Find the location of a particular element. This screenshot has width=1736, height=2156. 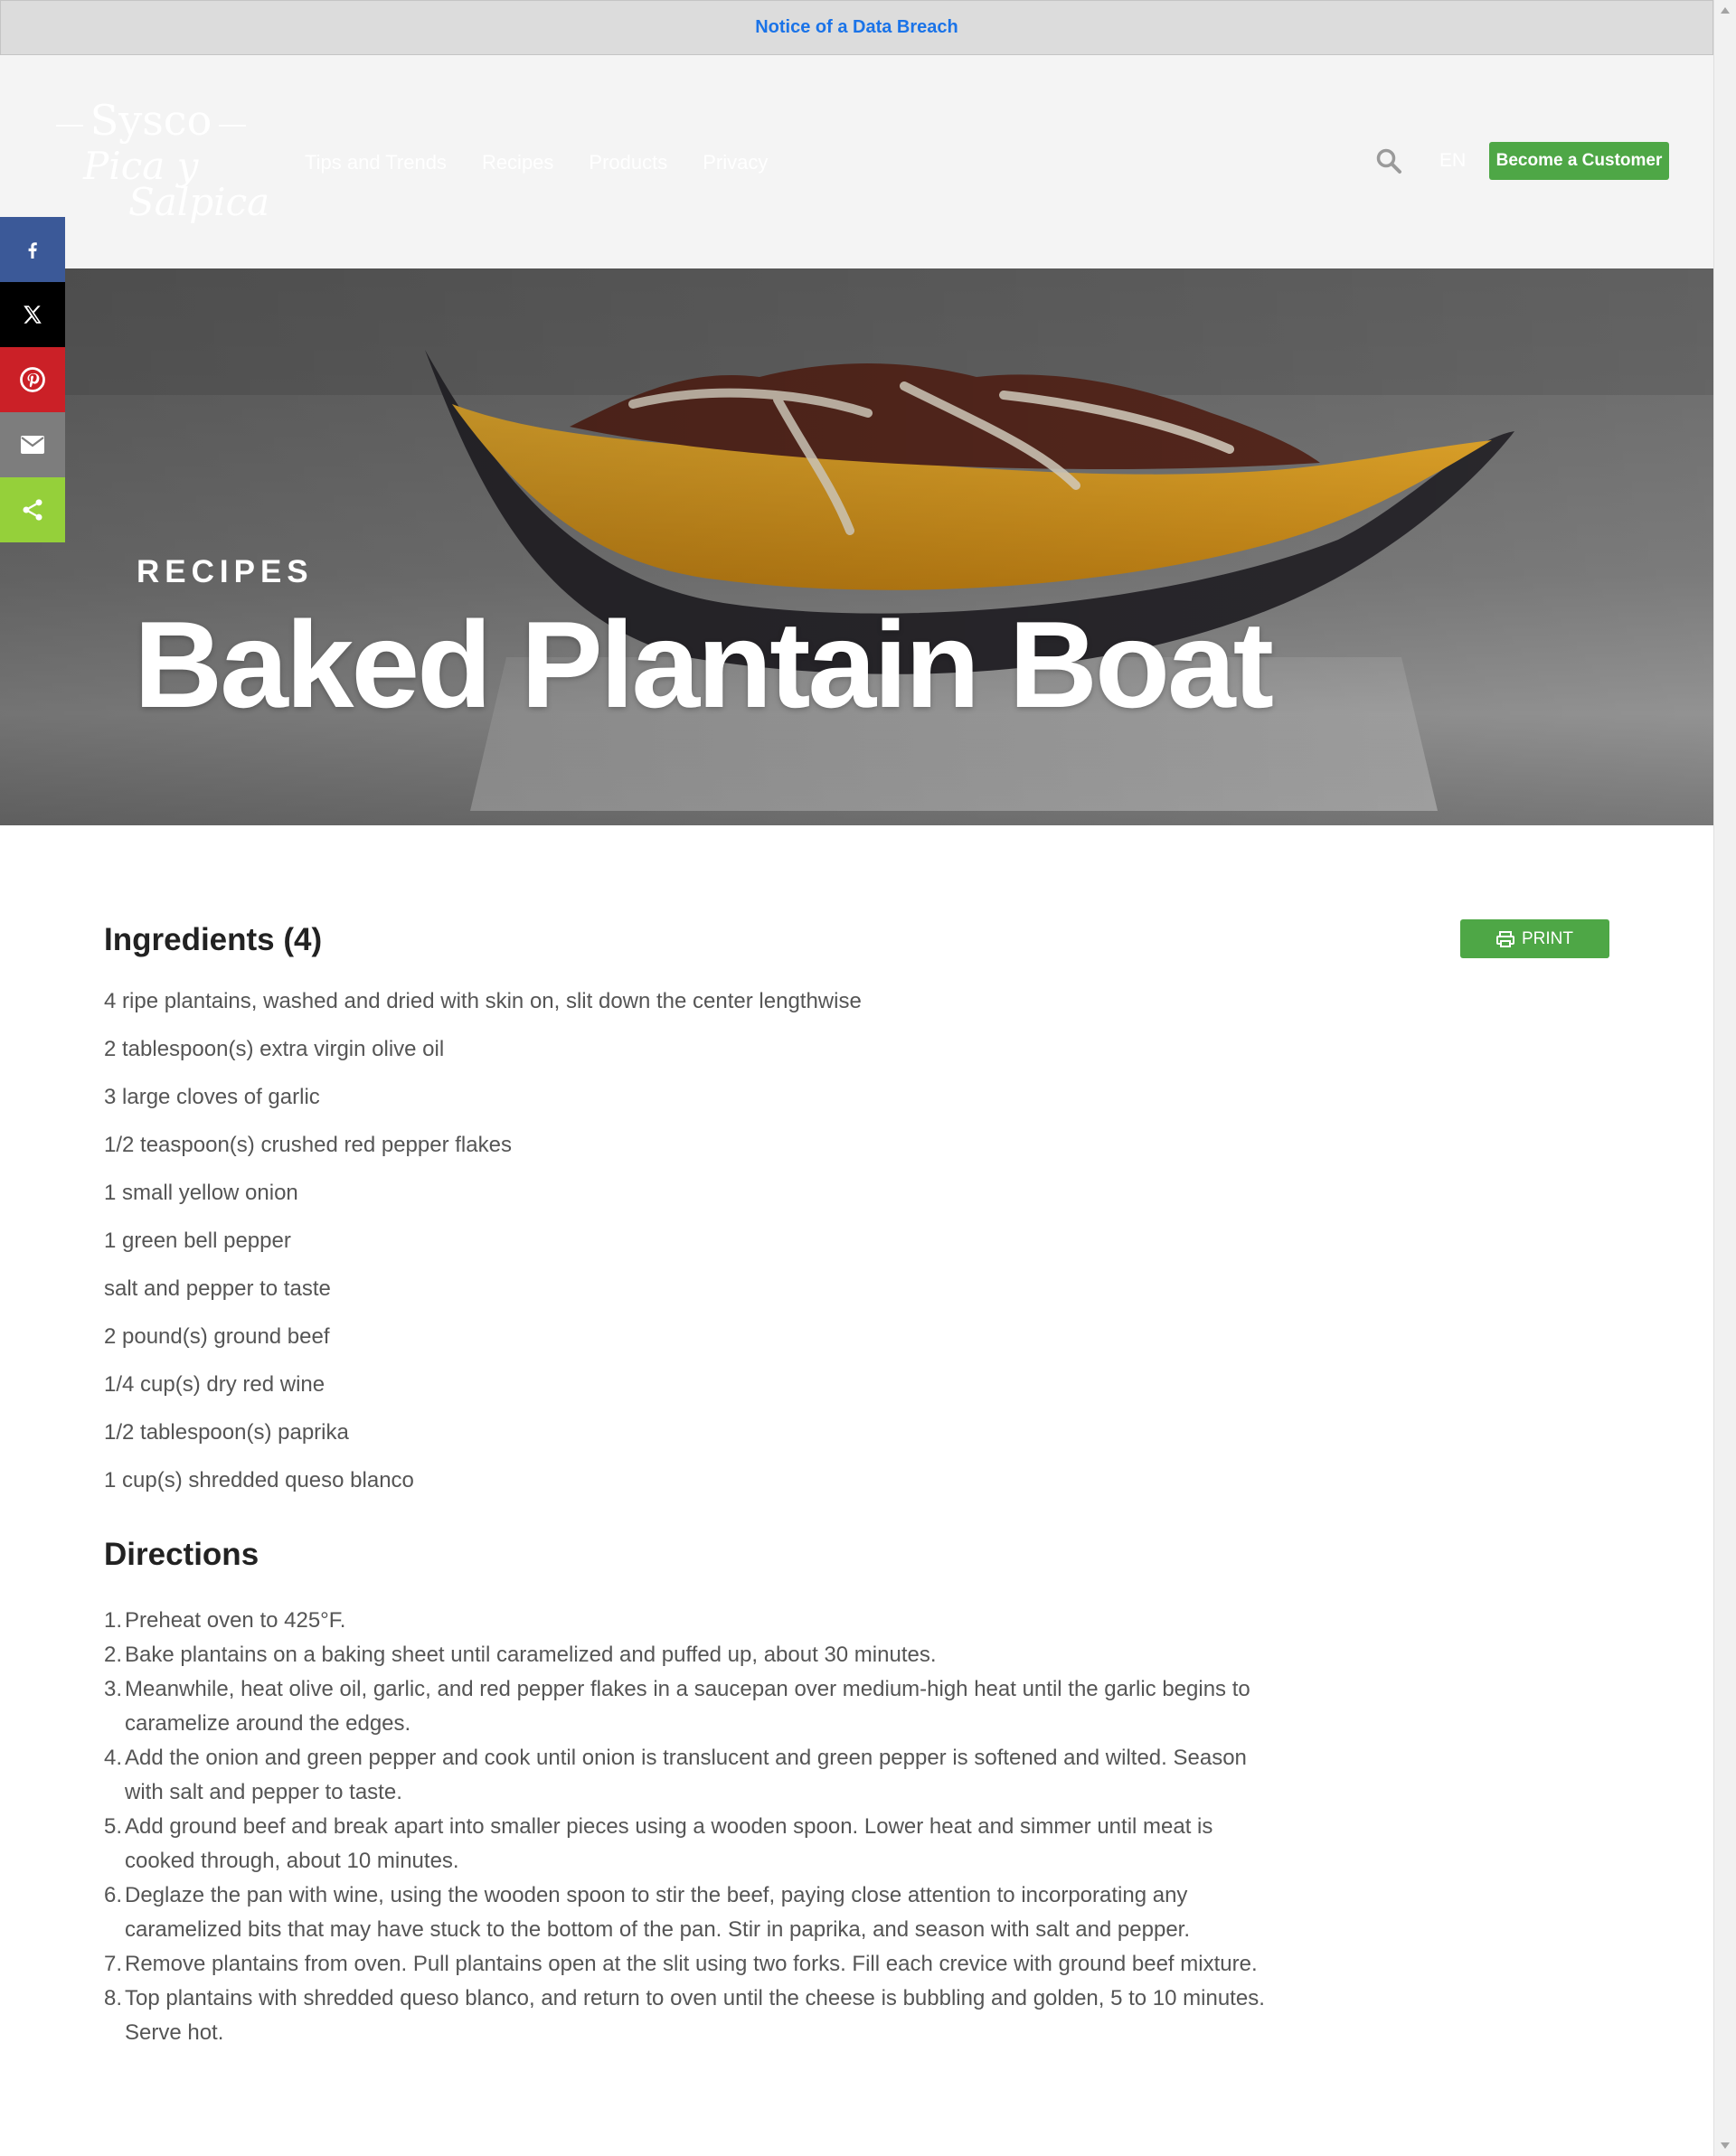

page-scrollbar is located at coordinates (1725, 1078).